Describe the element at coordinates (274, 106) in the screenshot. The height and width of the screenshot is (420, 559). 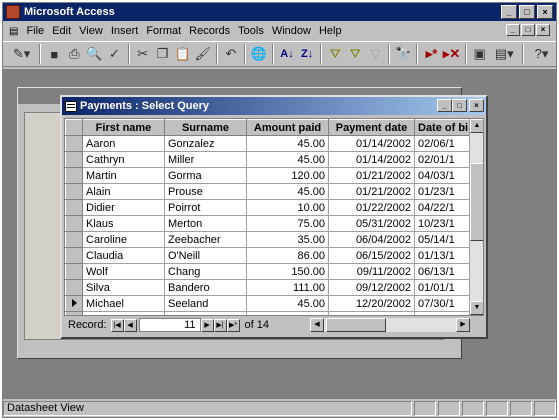
I see `query-window-title-bar: Payments : Select Query _ □ ×` at that location.